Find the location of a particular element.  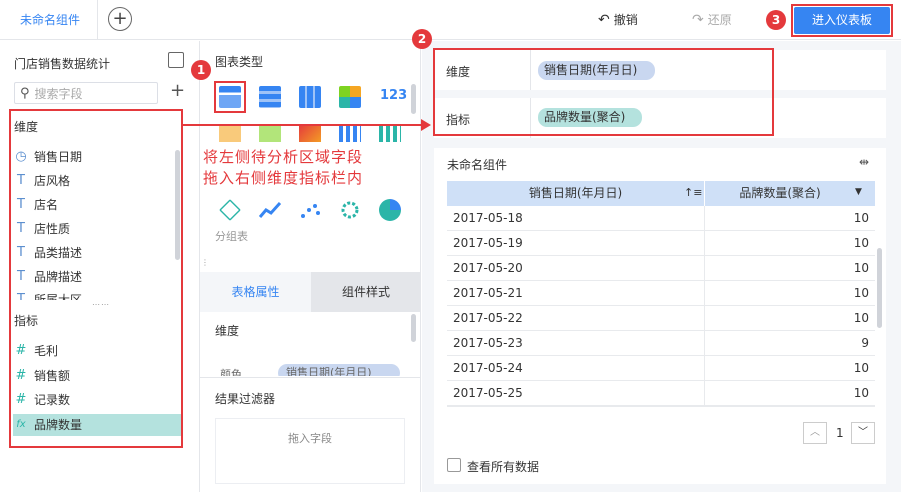

chevron-down-icon: ﹀ is located at coordinates (863, 432).